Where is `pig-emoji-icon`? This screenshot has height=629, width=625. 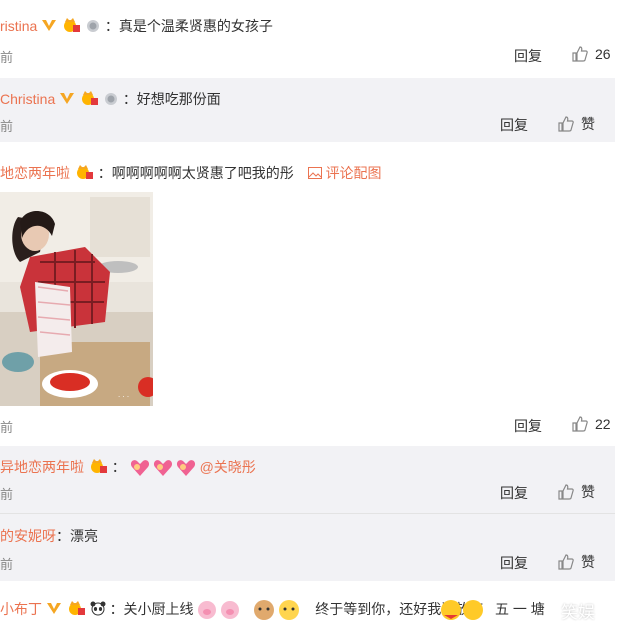
pig-emoji-icon is located at coordinates (219, 610).